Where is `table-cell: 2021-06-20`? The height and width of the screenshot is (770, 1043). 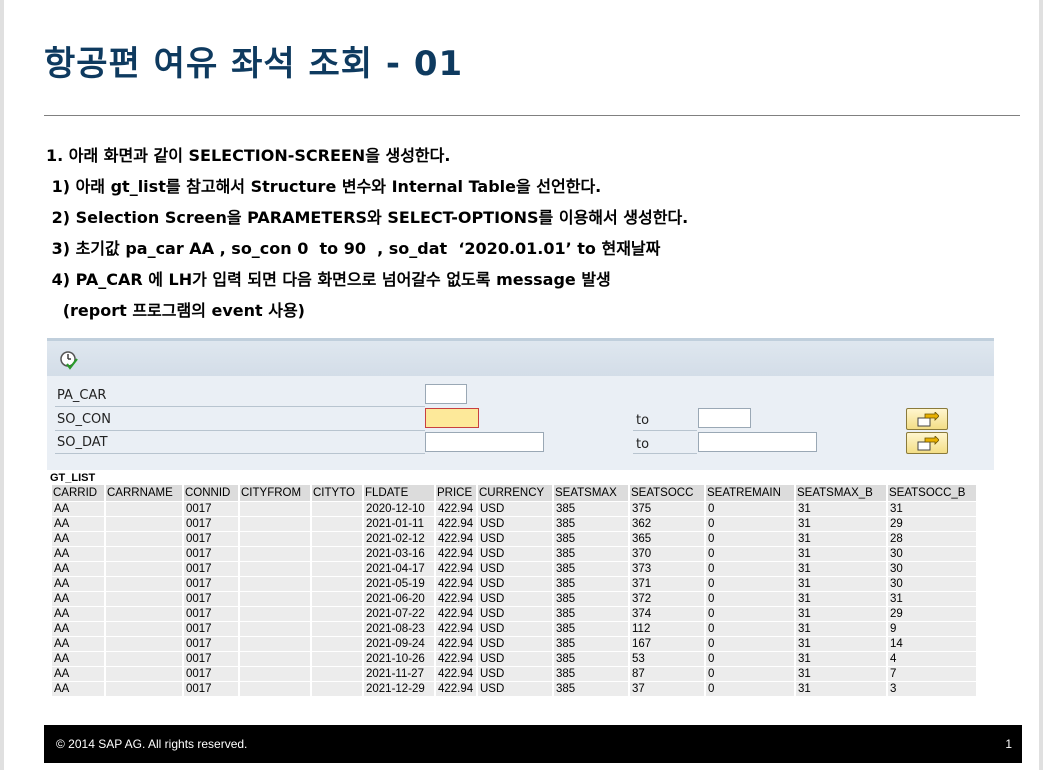 table-cell: 2021-06-20 is located at coordinates (399, 599).